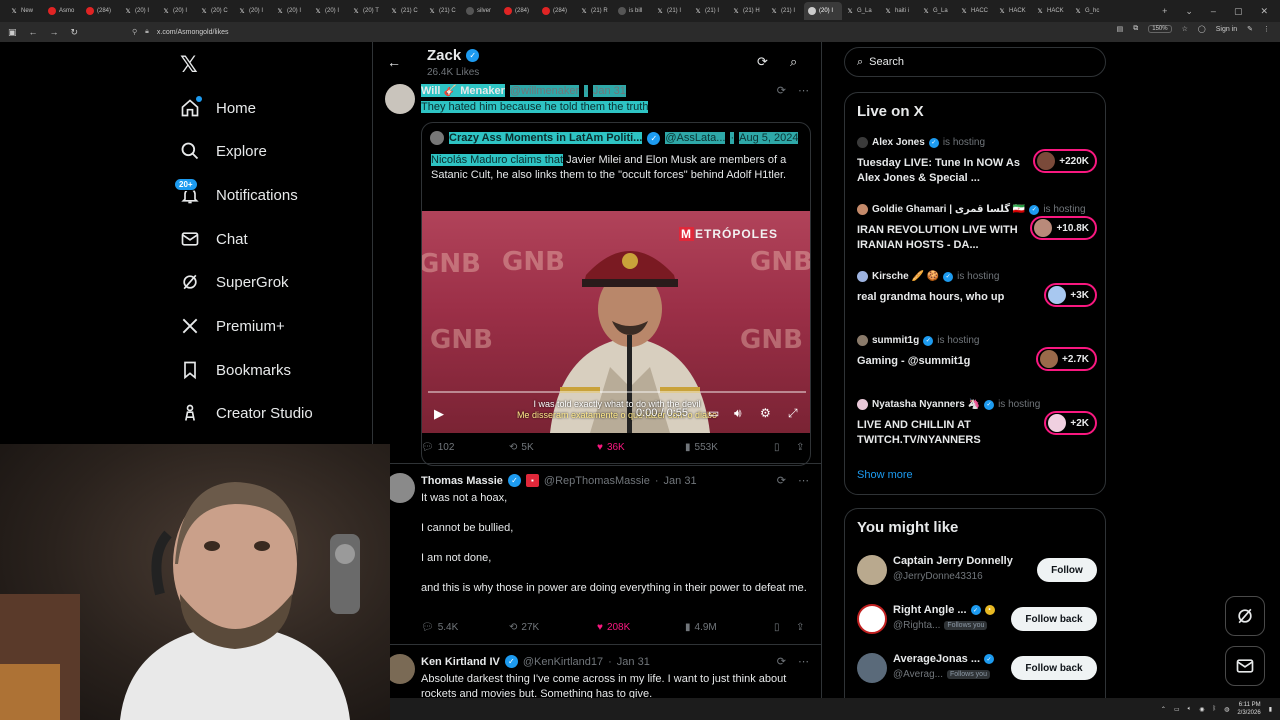 This screenshot has width=1280, height=720. Describe the element at coordinates (1226, 709) in the screenshot. I see `app-icon: ◍` at that location.